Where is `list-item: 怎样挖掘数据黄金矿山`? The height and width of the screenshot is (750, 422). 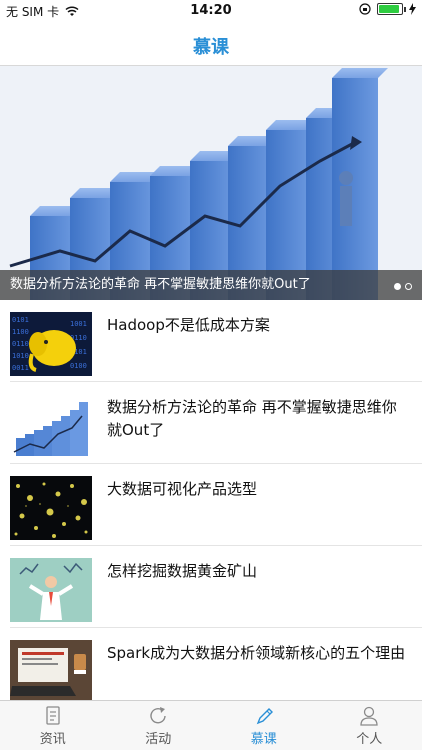 list-item: 怎样挖掘数据黄金矿山 is located at coordinates (216, 587).